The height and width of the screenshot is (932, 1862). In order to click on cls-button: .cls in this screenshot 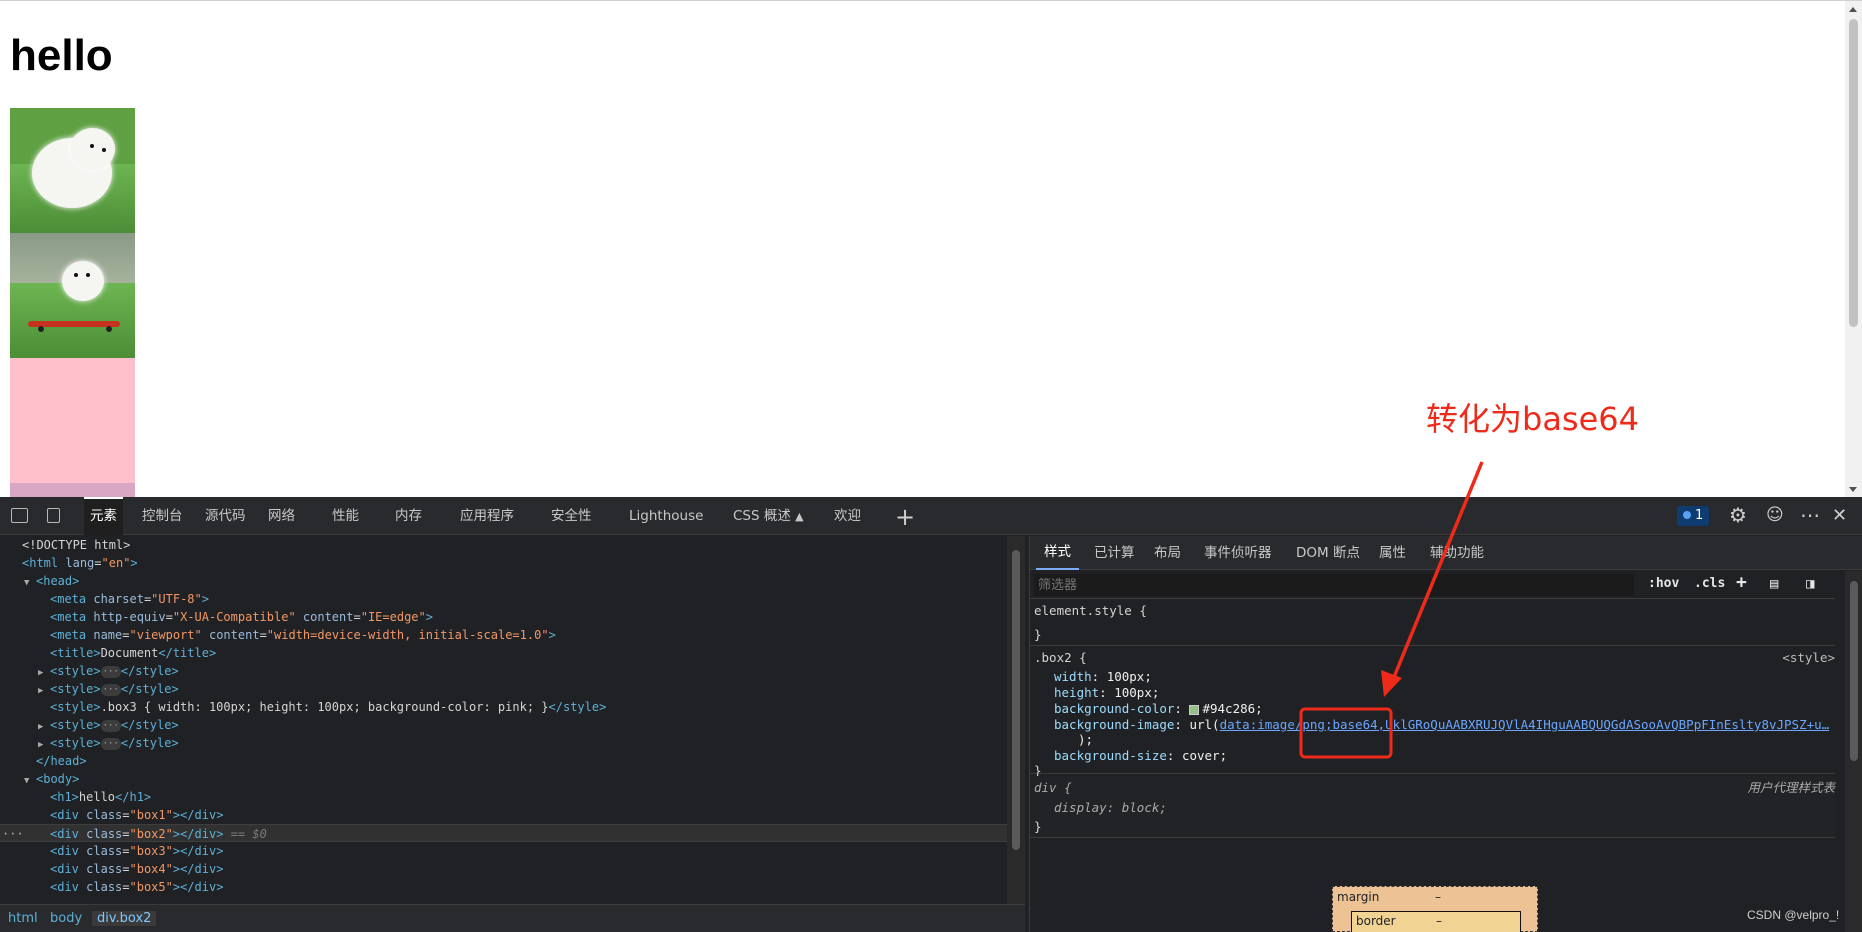, I will do `click(1709, 583)`.